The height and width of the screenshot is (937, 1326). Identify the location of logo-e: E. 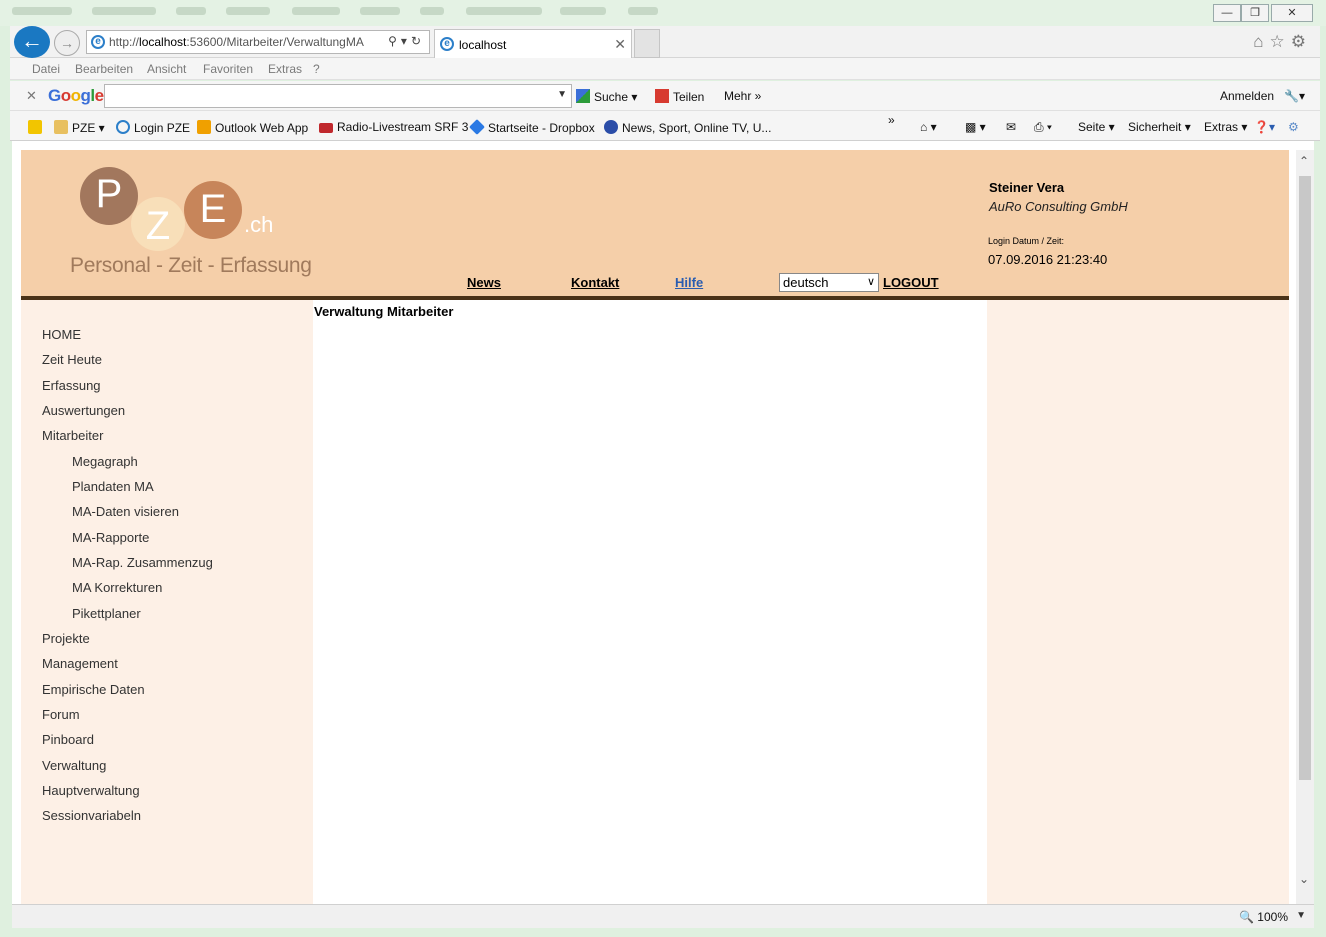
(213, 210).